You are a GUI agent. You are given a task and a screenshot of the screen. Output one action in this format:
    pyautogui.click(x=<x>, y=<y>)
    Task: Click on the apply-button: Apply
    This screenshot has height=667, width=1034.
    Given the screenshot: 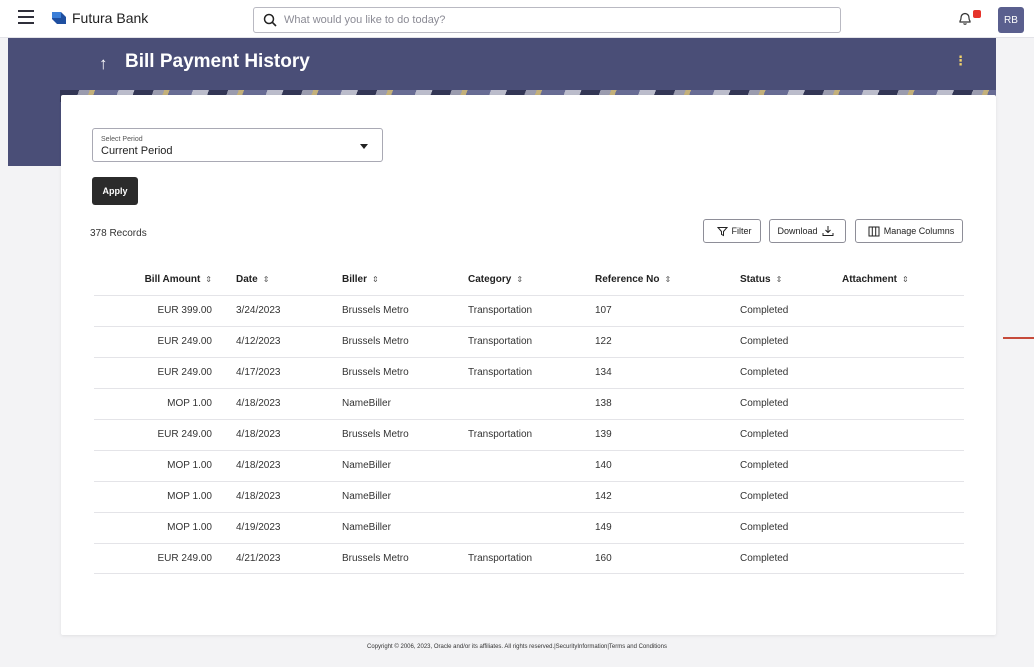 What is the action you would take?
    pyautogui.click(x=115, y=191)
    